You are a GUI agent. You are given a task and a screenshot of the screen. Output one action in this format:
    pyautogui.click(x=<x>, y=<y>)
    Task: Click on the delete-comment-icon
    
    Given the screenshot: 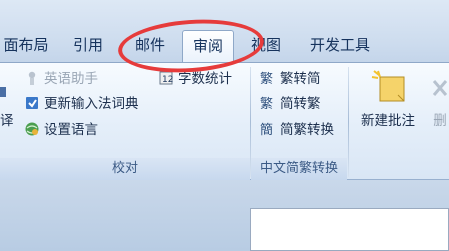 What is the action you would take?
    pyautogui.click(x=437, y=89)
    